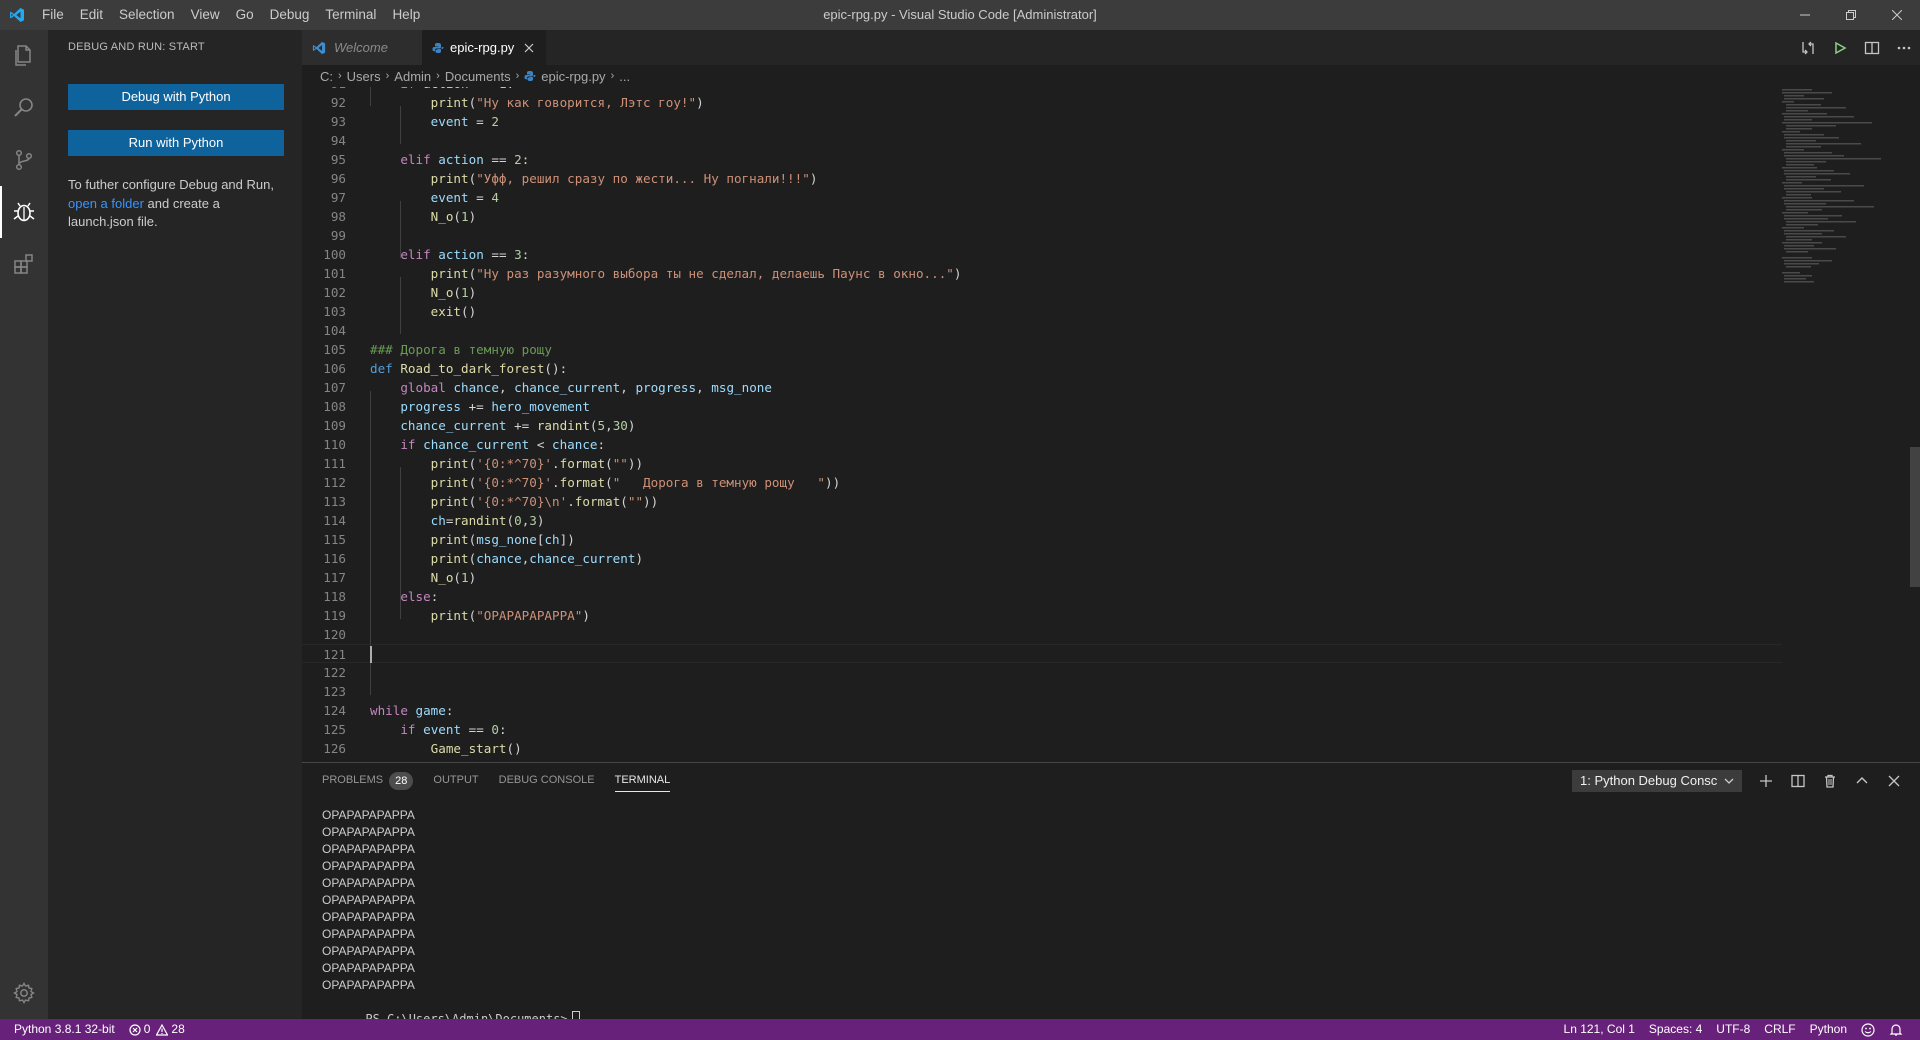 The width and height of the screenshot is (1920, 1040). I want to click on encoding: UTF-8, so click(1733, 1029).